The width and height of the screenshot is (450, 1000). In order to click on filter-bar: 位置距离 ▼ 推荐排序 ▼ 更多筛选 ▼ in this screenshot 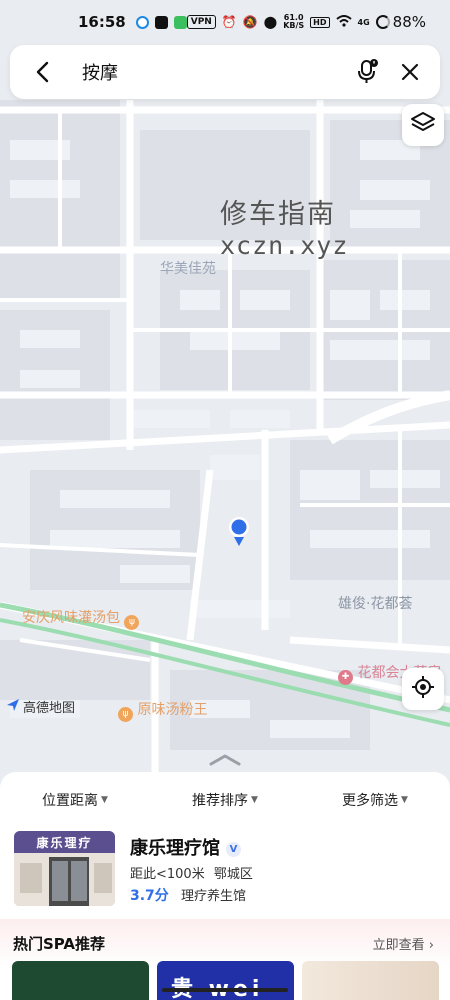, I will do `click(225, 800)`.